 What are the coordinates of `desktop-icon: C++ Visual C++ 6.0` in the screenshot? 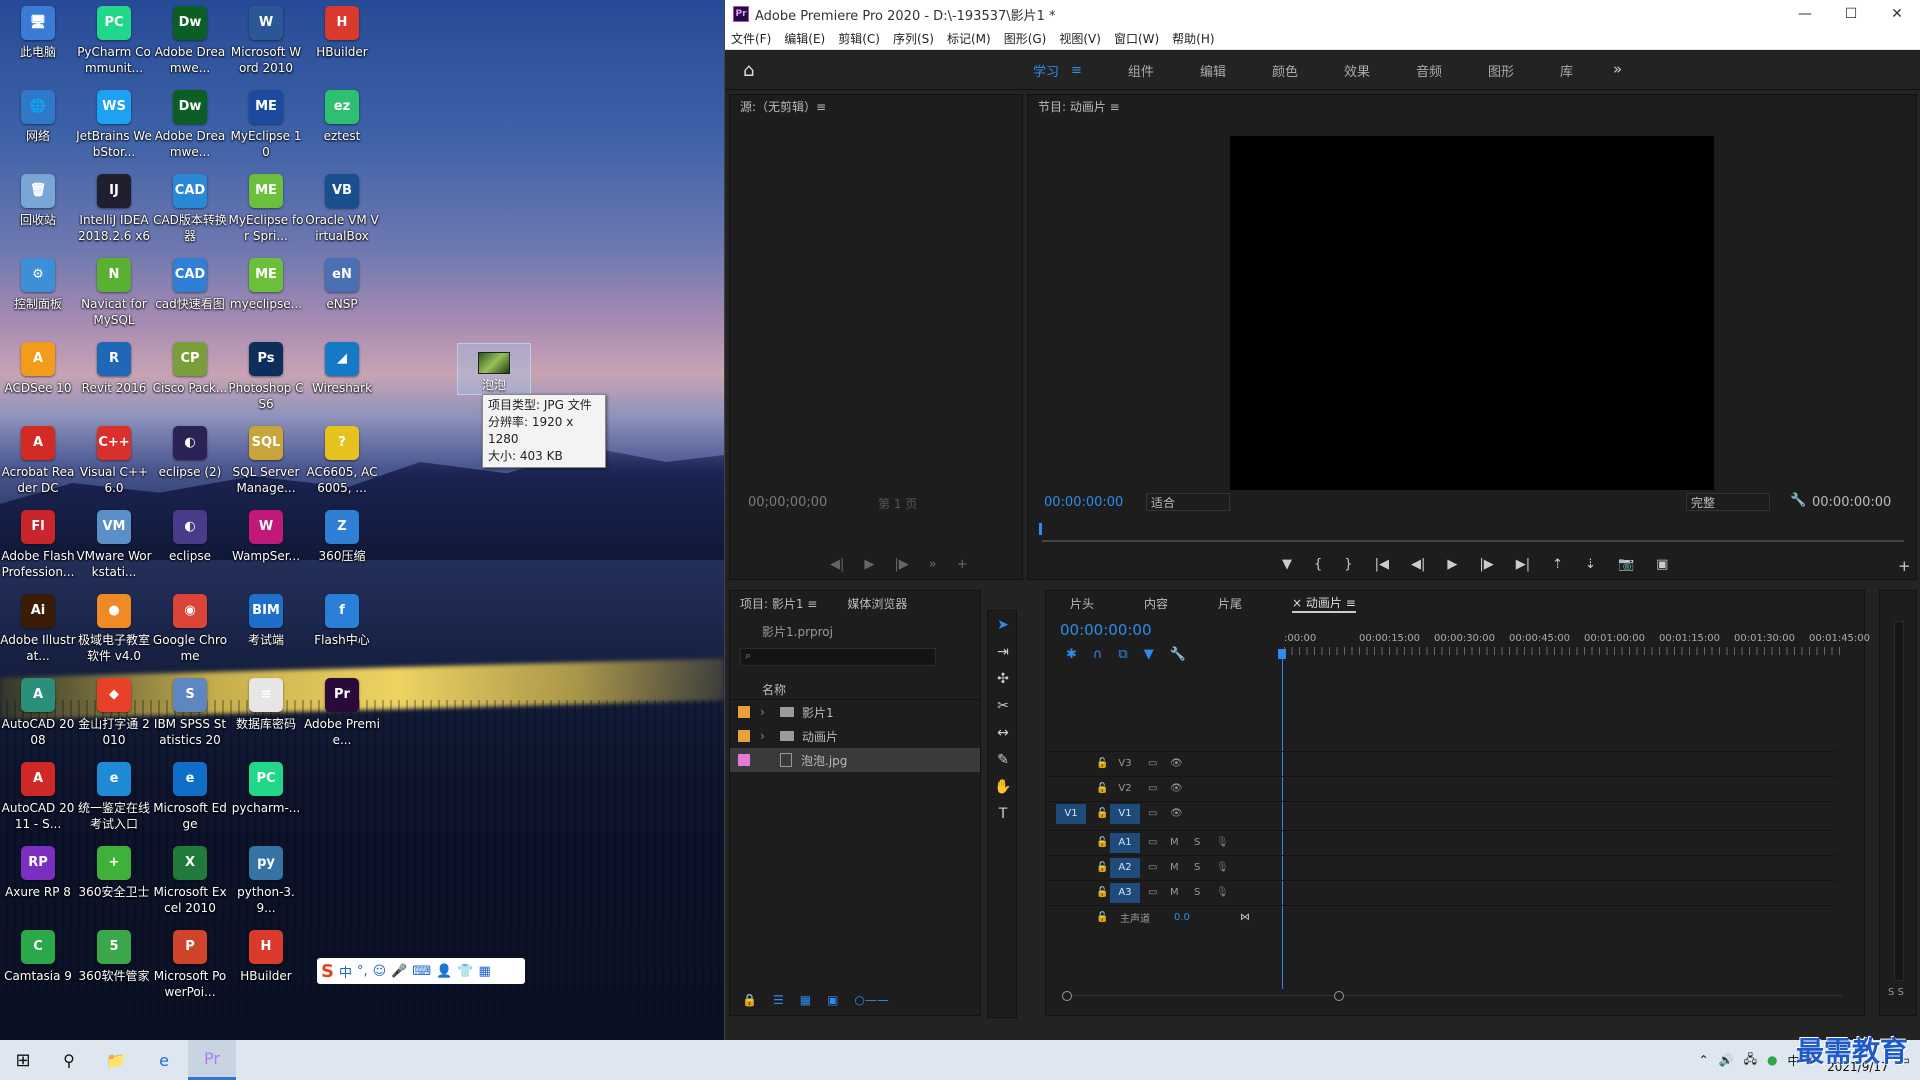 It's located at (114, 462).